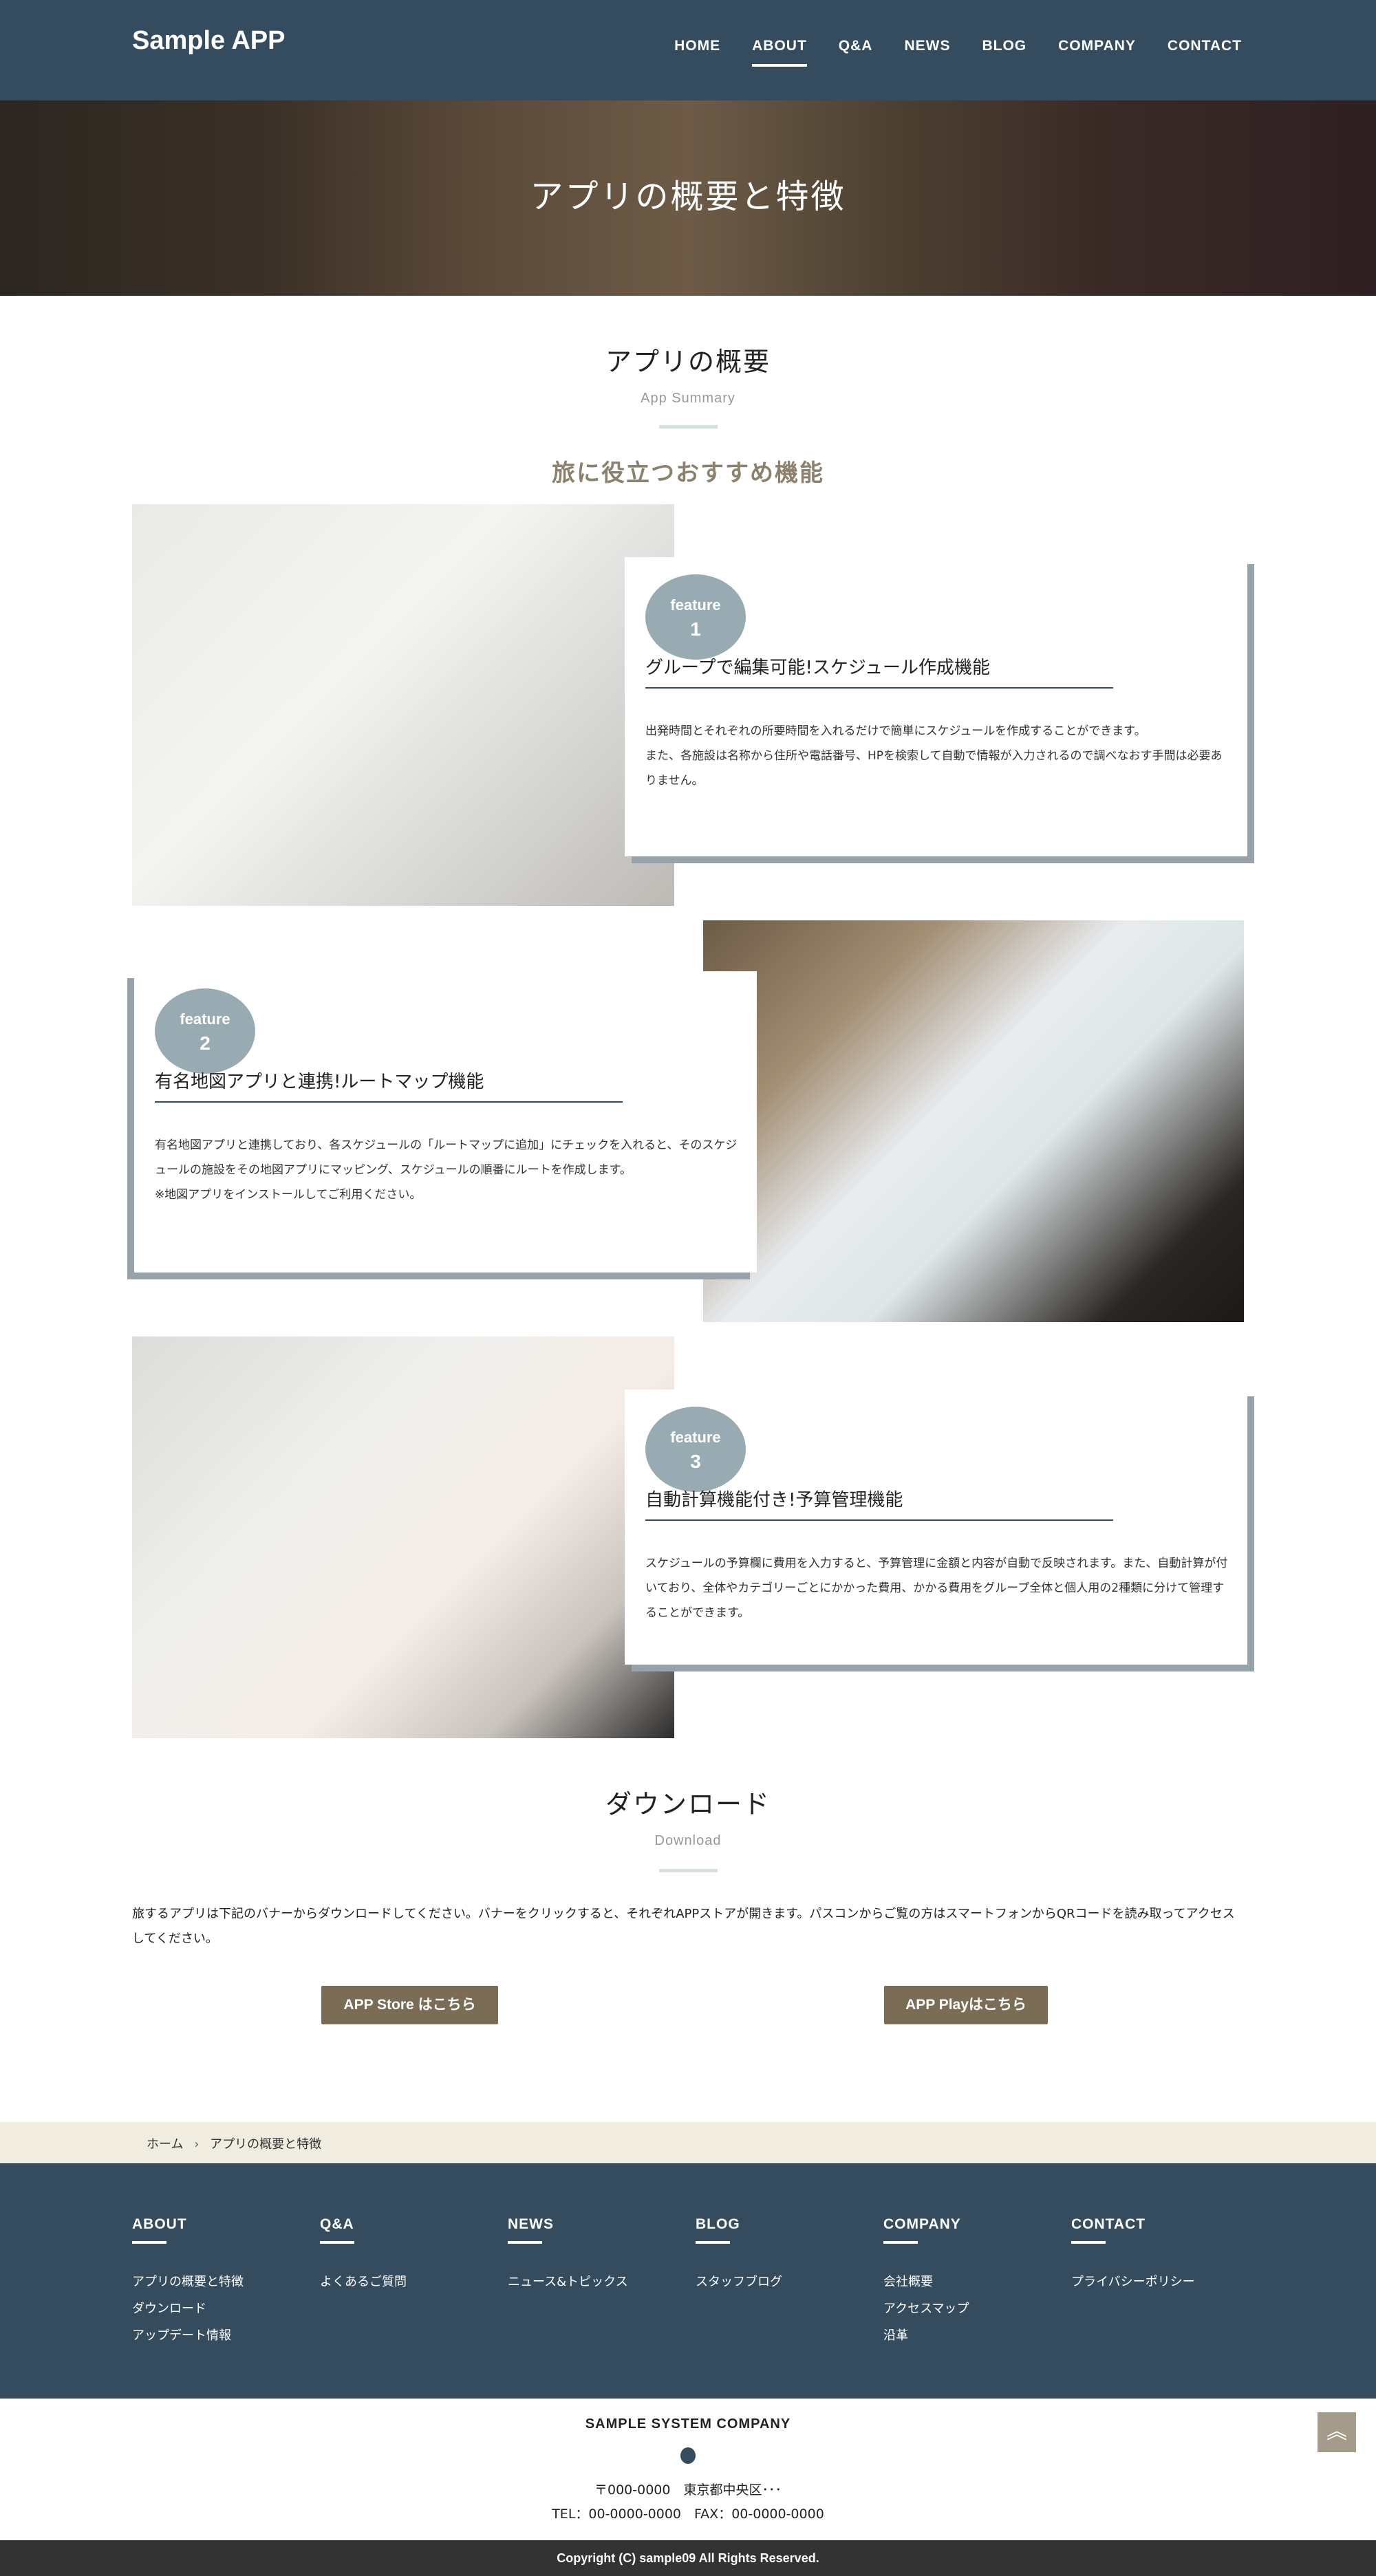  I want to click on footer-column-blog: BLOG スタッフブログ, so click(785, 2255).